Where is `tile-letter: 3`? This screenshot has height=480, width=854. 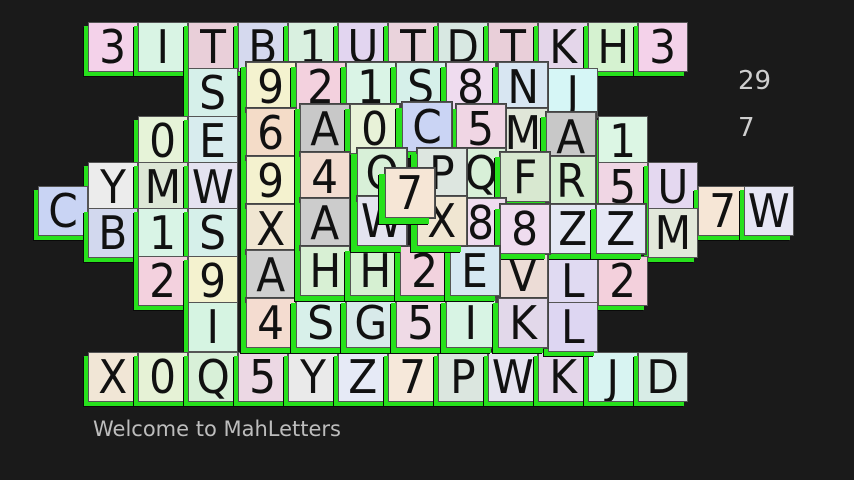 tile-letter: 3 is located at coordinates (113, 47).